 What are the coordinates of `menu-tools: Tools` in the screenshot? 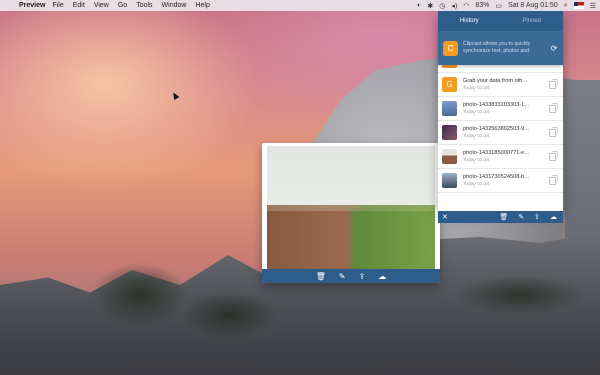 It's located at (144, 5).